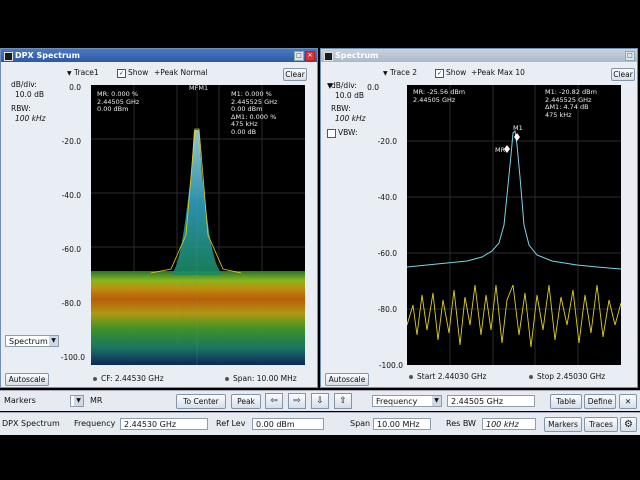 Image resolution: width=640 pixels, height=480 pixels. I want to click on marker-label-top: MFM1, so click(199, 88).